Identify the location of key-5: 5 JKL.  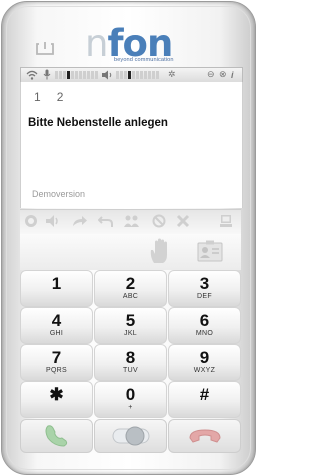
(130, 325).